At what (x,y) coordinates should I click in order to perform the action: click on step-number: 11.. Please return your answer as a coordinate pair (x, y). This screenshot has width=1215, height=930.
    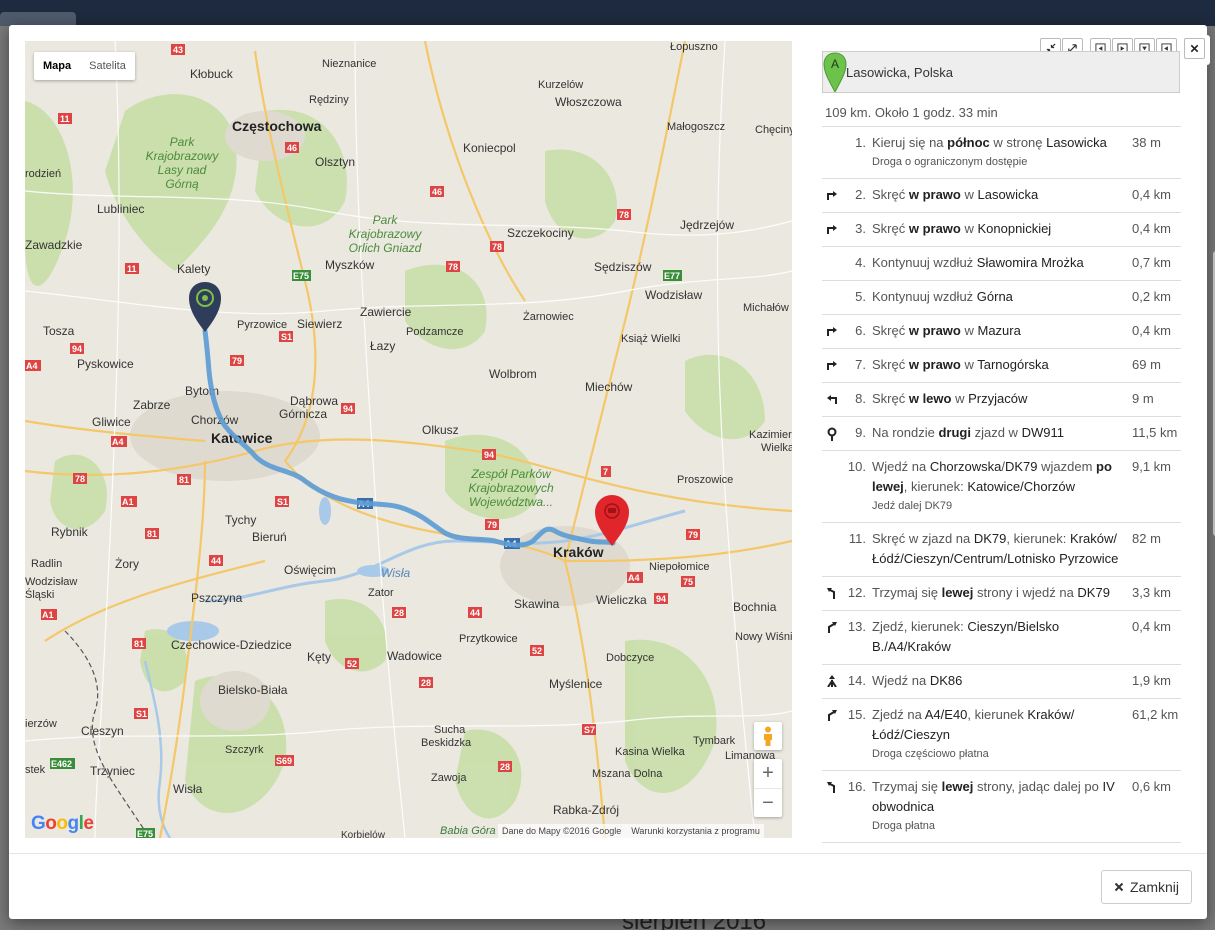
    Looking at the image, I should click on (857, 538).